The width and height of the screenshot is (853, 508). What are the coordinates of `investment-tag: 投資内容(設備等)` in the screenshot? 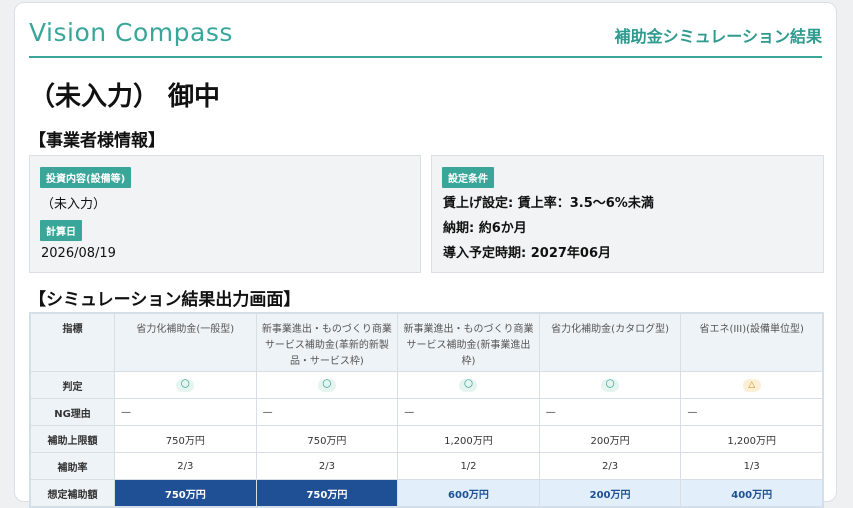 It's located at (86, 177).